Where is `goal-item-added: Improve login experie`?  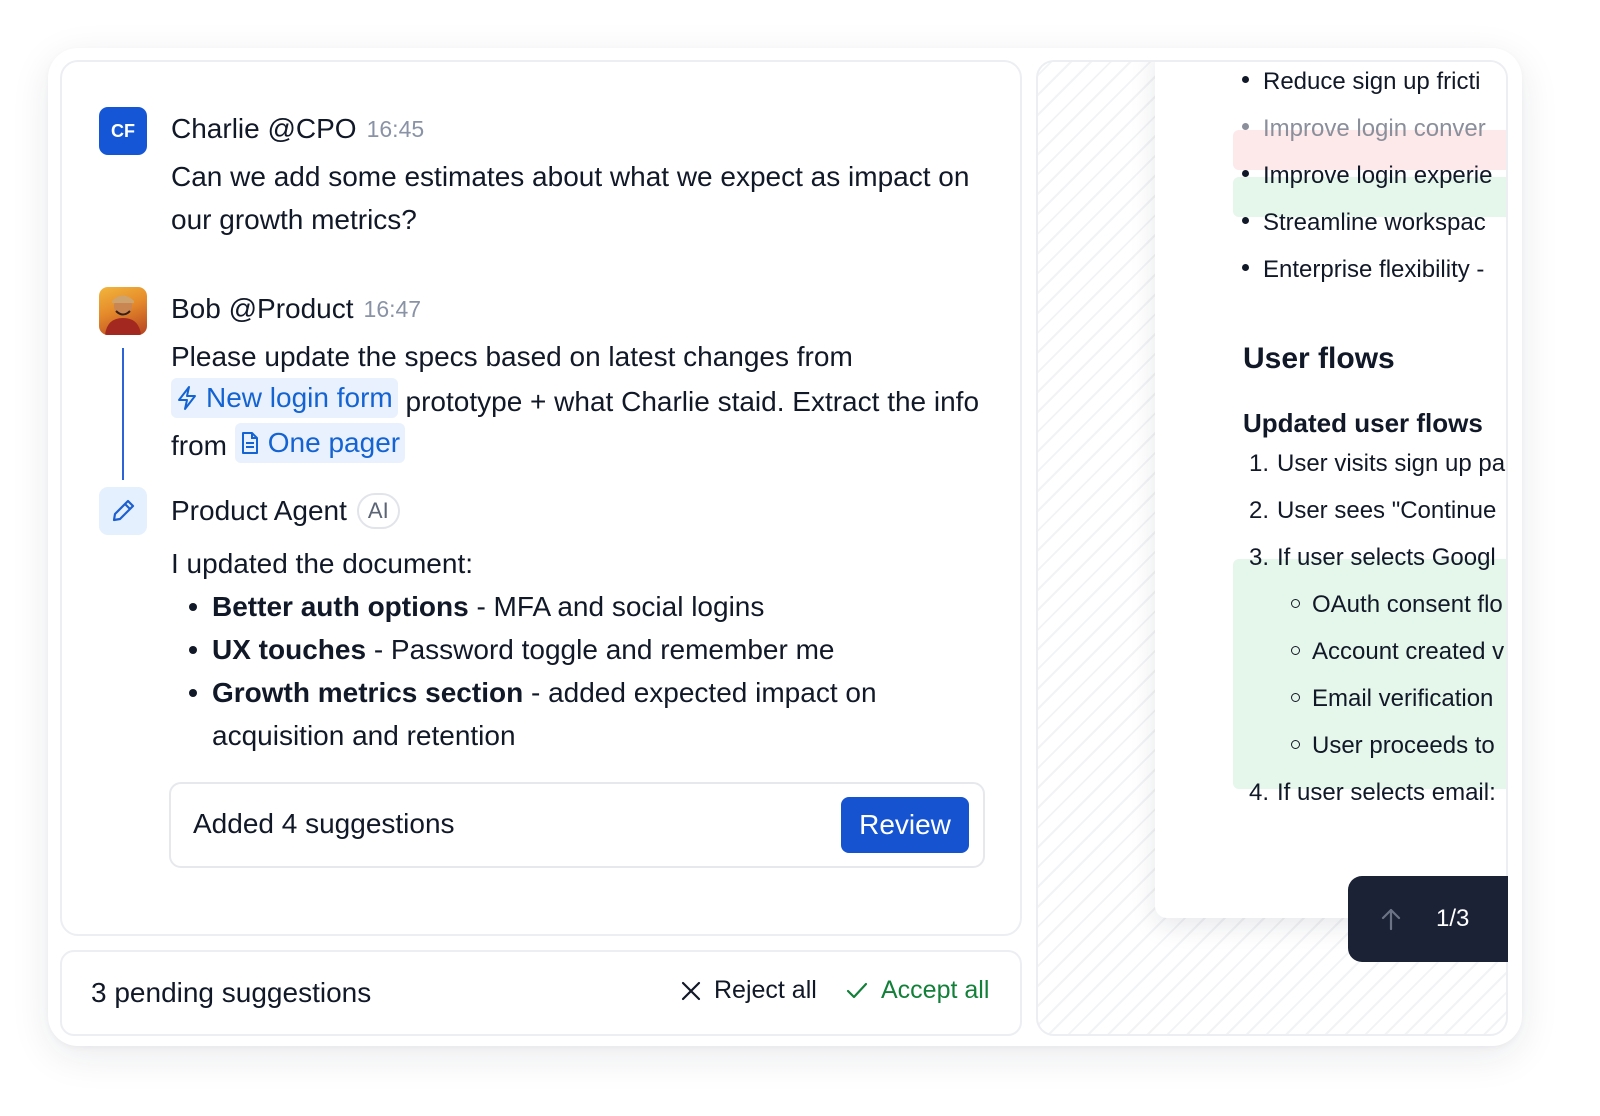 goal-item-added: Improve login experie is located at coordinates (1374, 176).